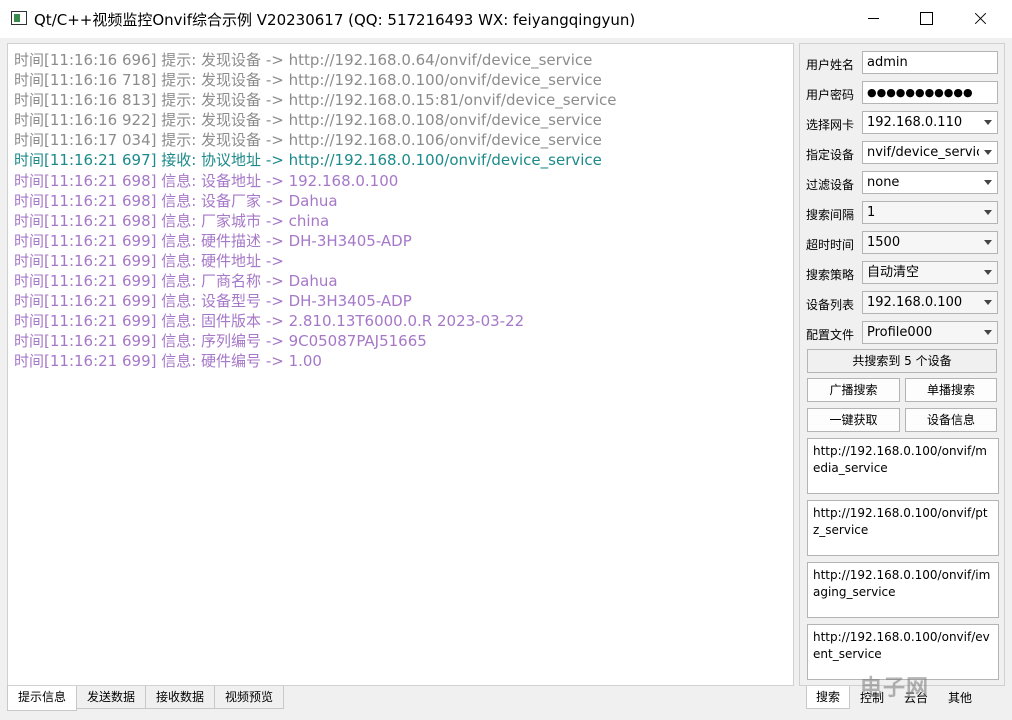 The image size is (1012, 720). What do you see at coordinates (176, 281) in the screenshot?
I see `log-line: 时间[11:16:21 699] 信息: 厂商名称 -> Dahua` at bounding box center [176, 281].